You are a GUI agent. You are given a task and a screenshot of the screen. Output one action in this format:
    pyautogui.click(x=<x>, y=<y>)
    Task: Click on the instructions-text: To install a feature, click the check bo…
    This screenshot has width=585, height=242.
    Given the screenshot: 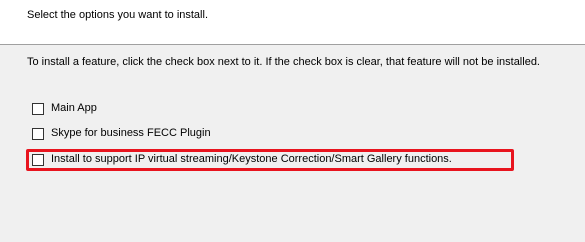 What is the action you would take?
    pyautogui.click(x=283, y=62)
    